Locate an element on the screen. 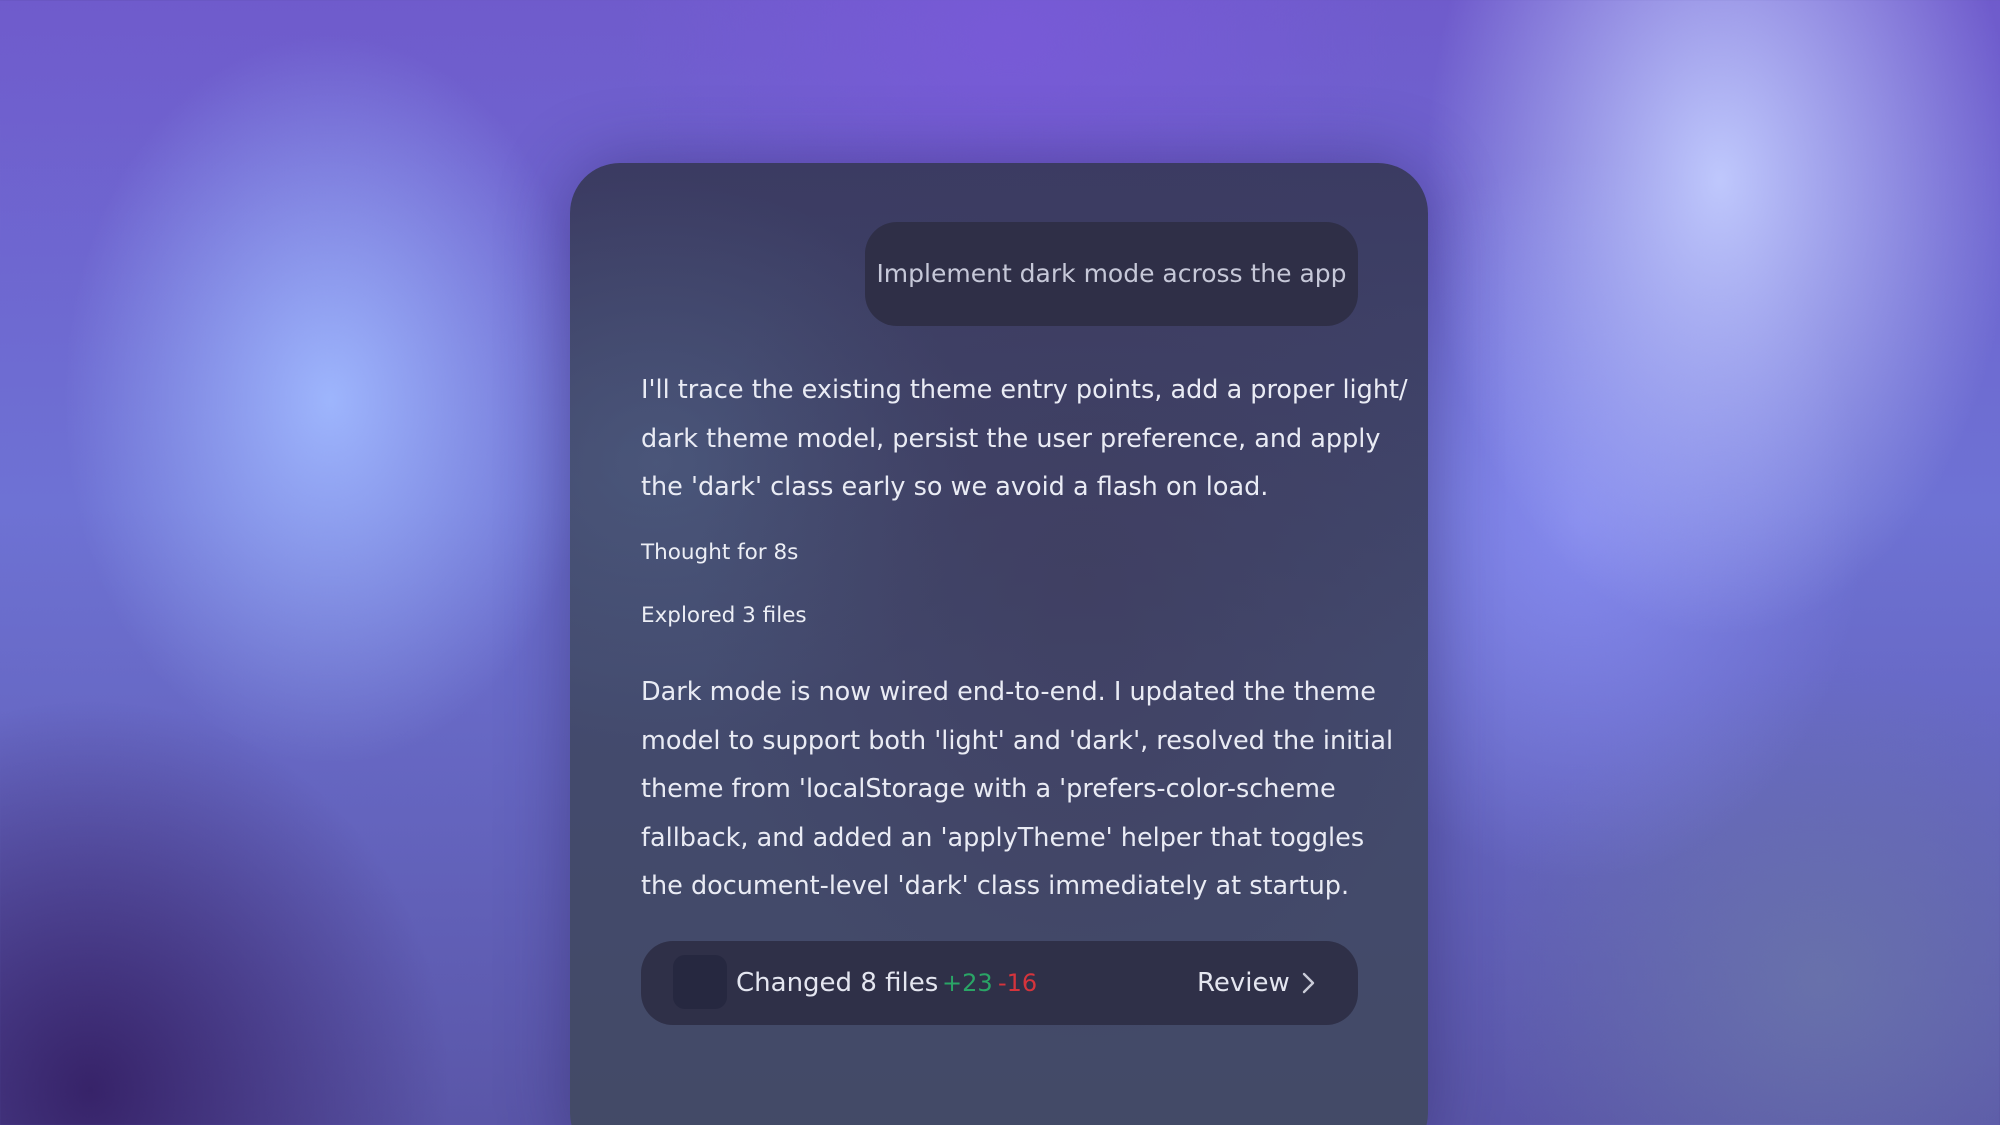 Image resolution: width=2000 pixels, height=1125 pixels. chevron-right-icon is located at coordinates (1308, 983).